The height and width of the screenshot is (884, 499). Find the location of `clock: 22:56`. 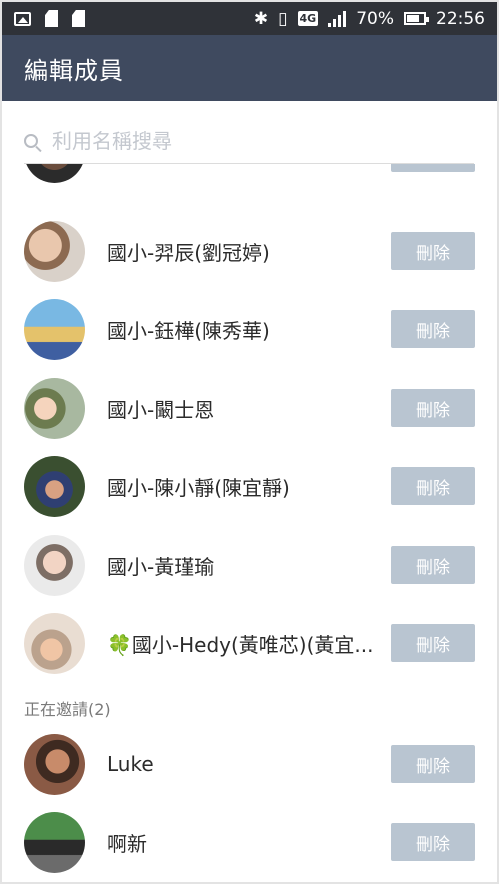

clock: 22:56 is located at coordinates (460, 18).